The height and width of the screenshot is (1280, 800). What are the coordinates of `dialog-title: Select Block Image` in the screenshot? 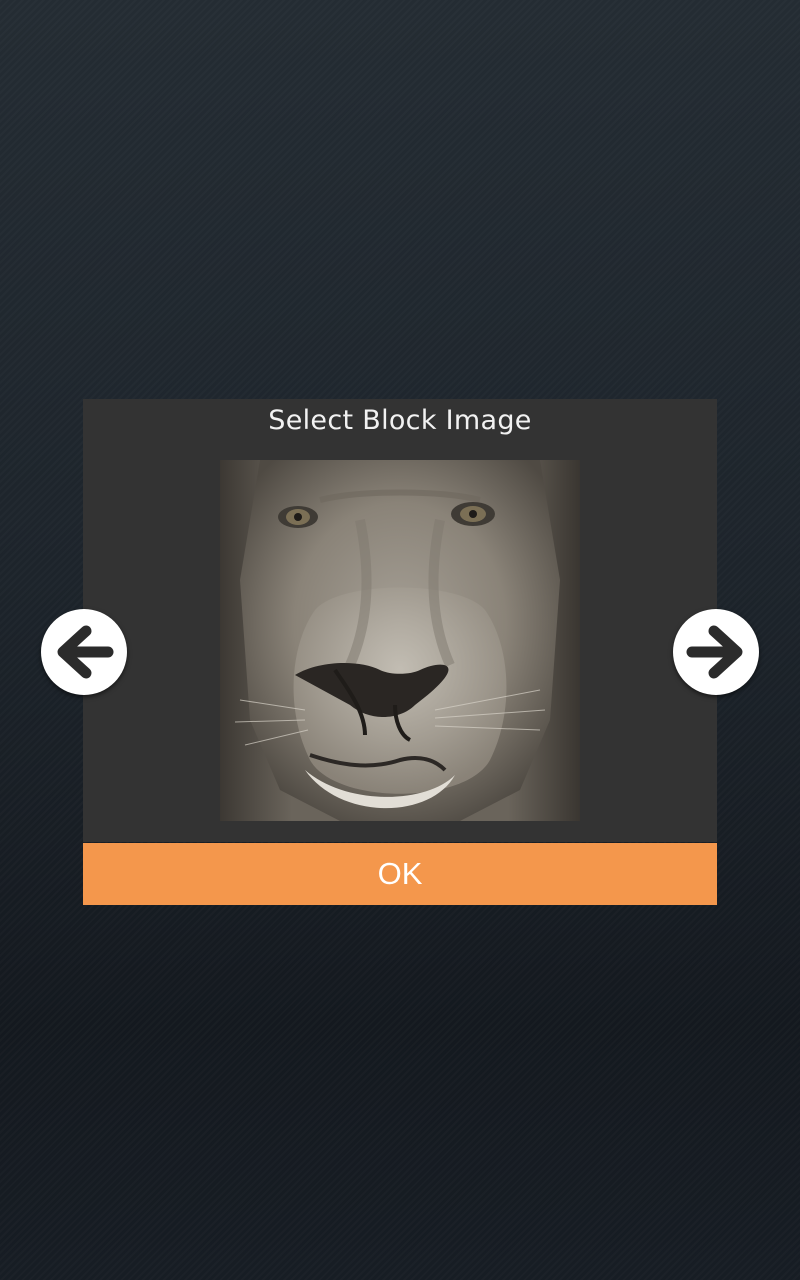 It's located at (400, 420).